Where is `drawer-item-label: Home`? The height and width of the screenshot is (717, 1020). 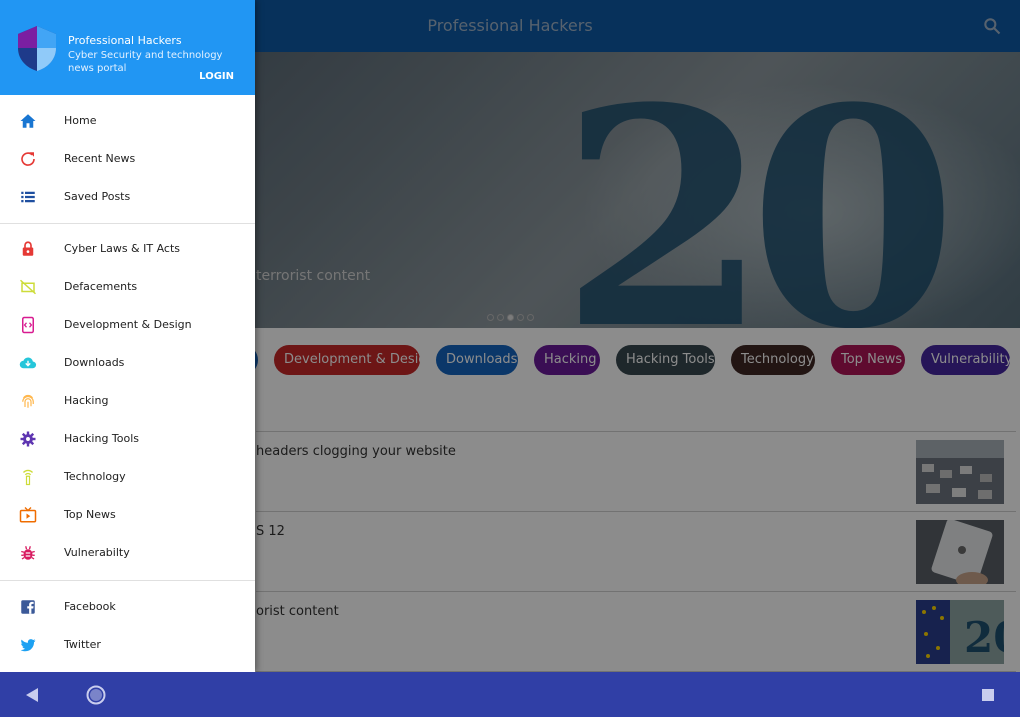 drawer-item-label: Home is located at coordinates (80, 120).